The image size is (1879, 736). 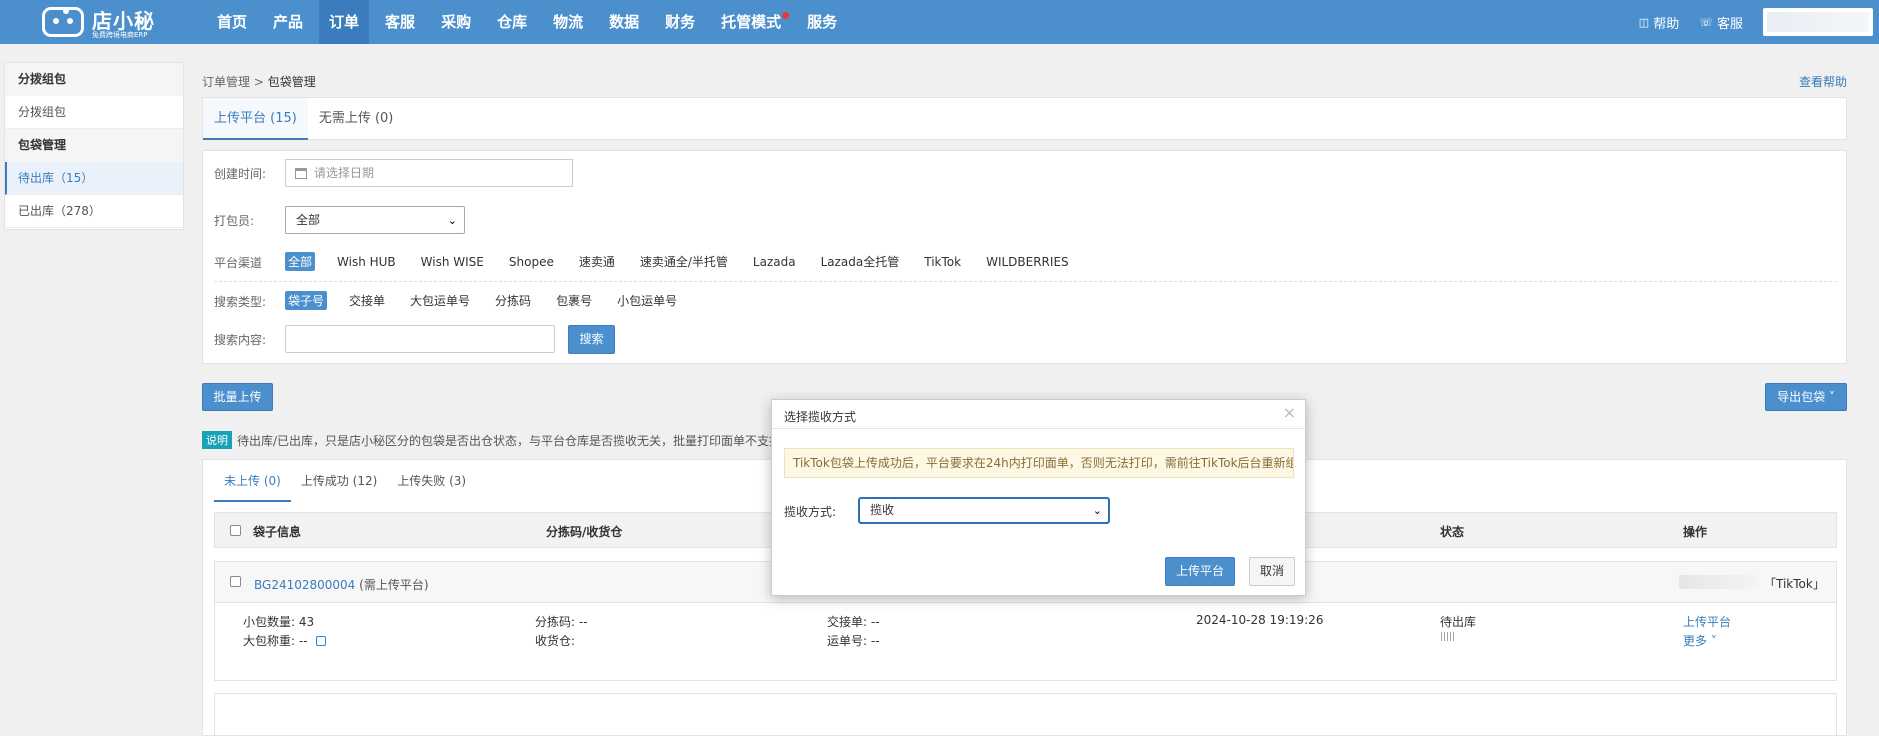 I want to click on waybill-value: --, so click(x=875, y=641).